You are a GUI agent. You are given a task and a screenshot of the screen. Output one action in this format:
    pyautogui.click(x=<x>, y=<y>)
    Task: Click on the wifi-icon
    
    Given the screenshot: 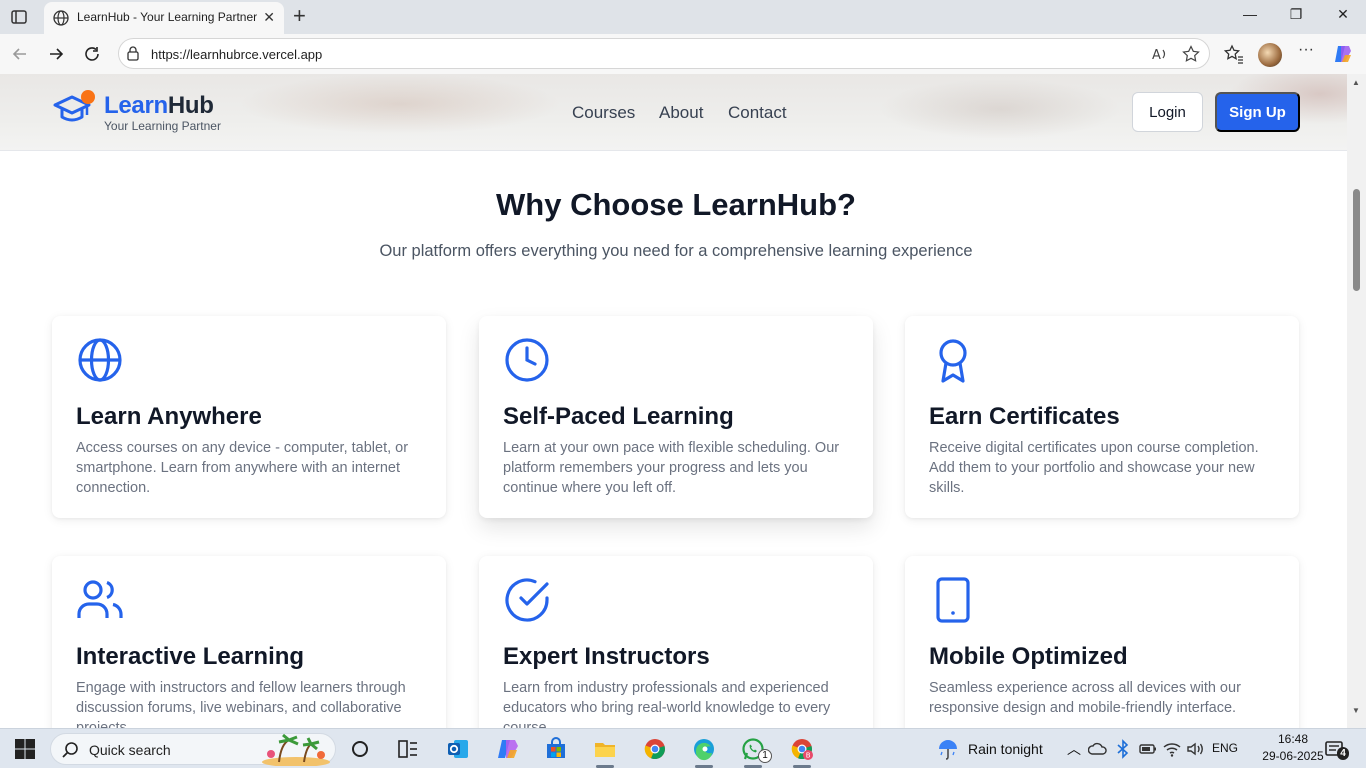 What is the action you would take?
    pyautogui.click(x=1172, y=749)
    